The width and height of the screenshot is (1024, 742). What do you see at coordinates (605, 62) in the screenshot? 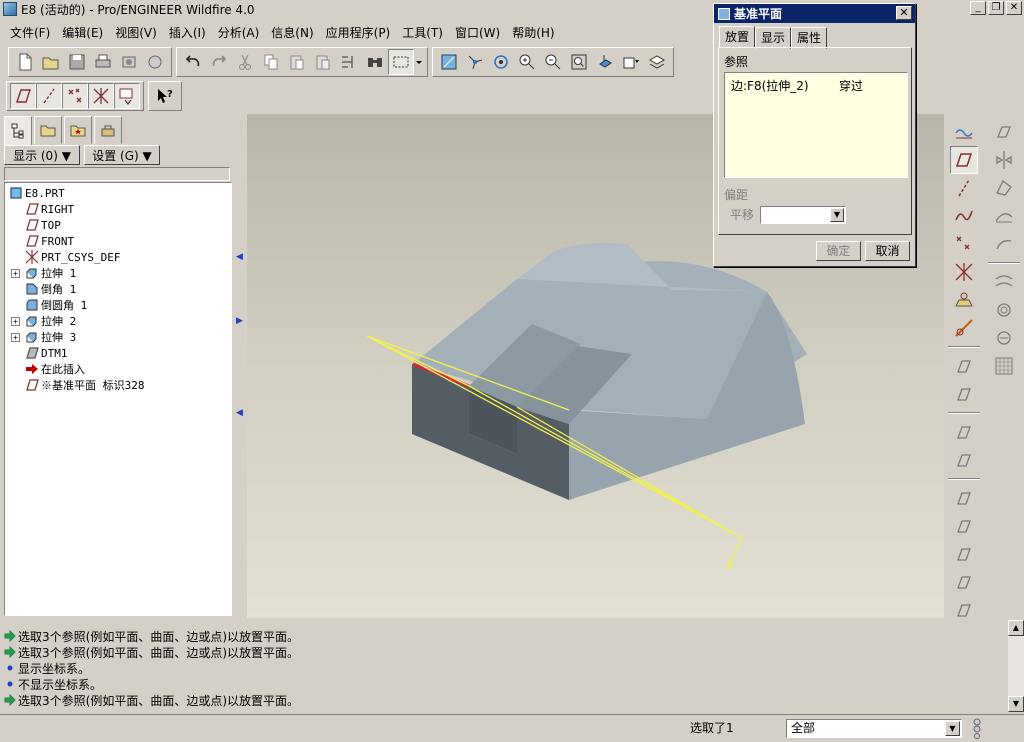
I see `view-orient-icon` at bounding box center [605, 62].